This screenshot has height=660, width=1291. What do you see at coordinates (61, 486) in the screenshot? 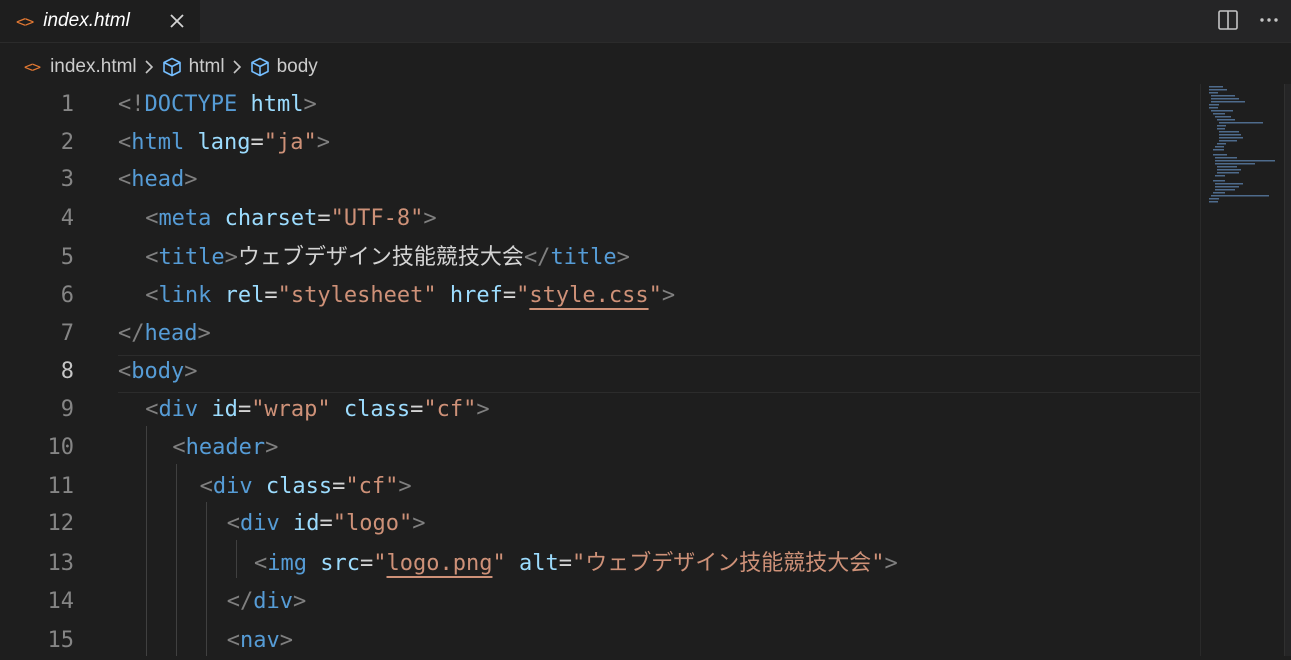
I see `line-number: 11` at bounding box center [61, 486].